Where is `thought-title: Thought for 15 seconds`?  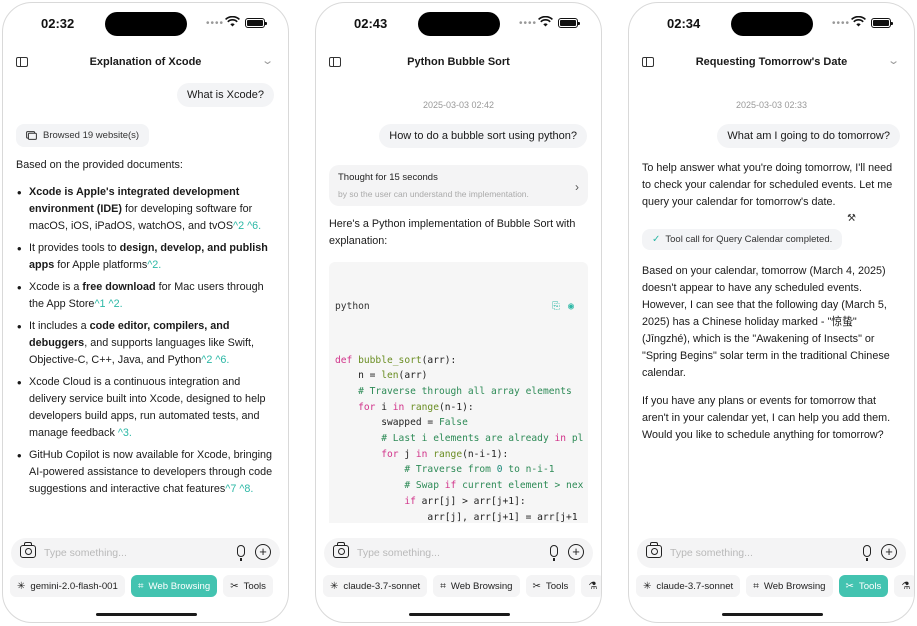 thought-title: Thought for 15 seconds is located at coordinates (388, 177).